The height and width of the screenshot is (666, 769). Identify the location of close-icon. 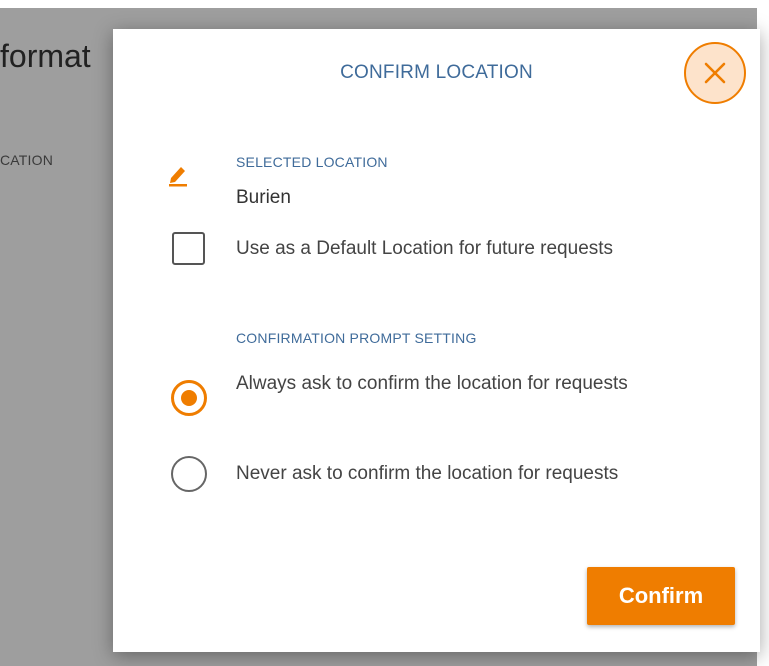
(715, 73).